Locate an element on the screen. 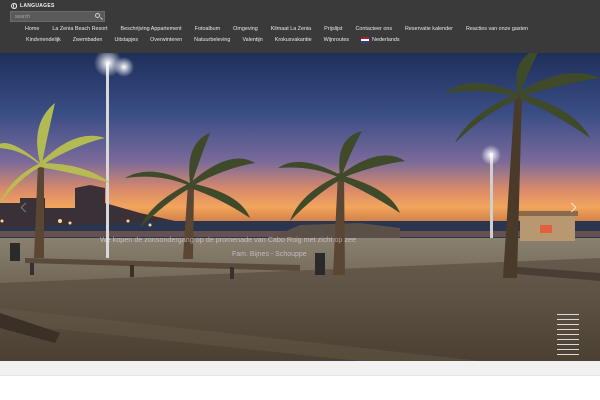  search-box is located at coordinates (57, 16).